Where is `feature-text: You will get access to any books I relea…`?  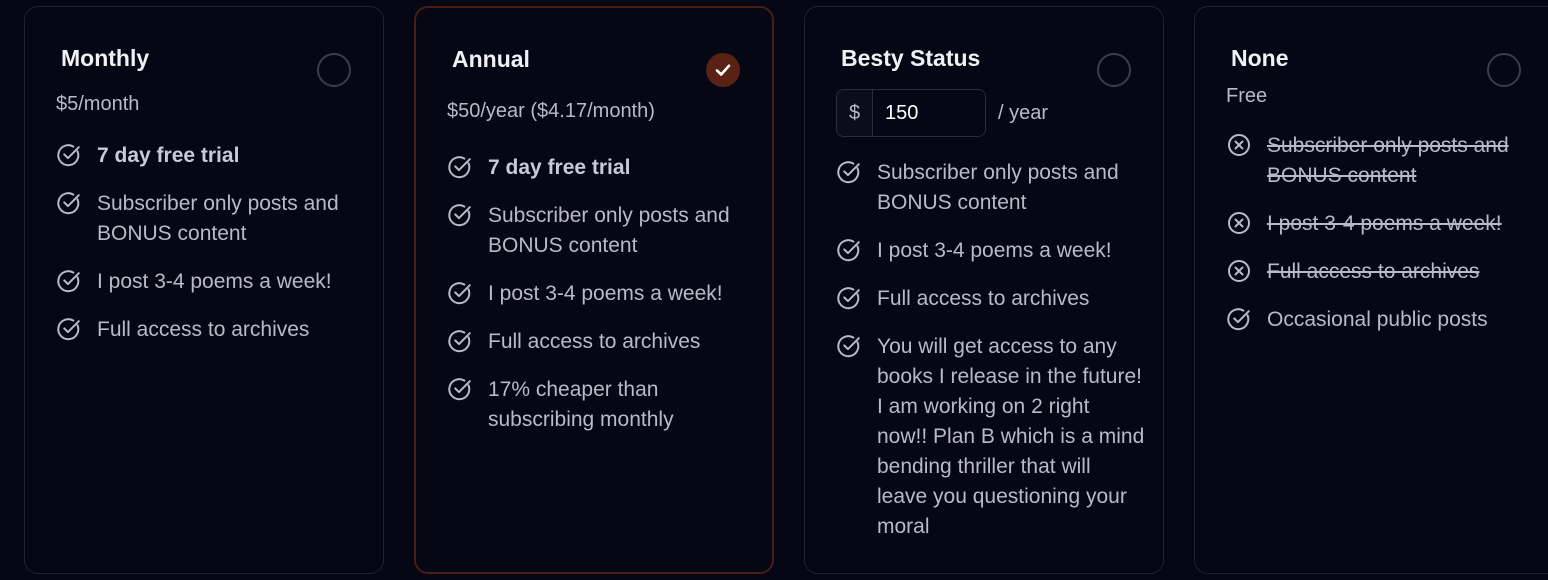 feature-text: You will get access to any books I relea… is located at coordinates (1011, 436).